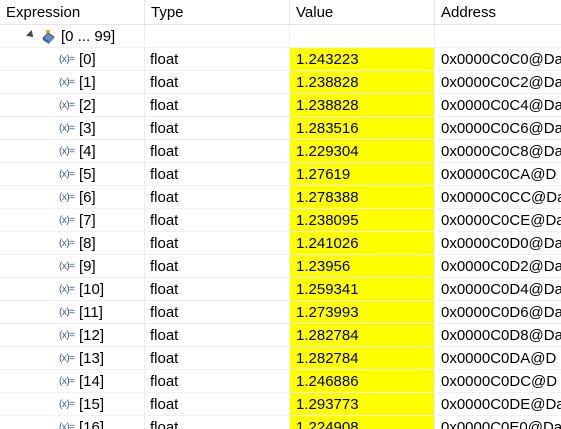 The width and height of the screenshot is (561, 429). What do you see at coordinates (362, 128) in the screenshot?
I see `value-cell: 1.283516` at bounding box center [362, 128].